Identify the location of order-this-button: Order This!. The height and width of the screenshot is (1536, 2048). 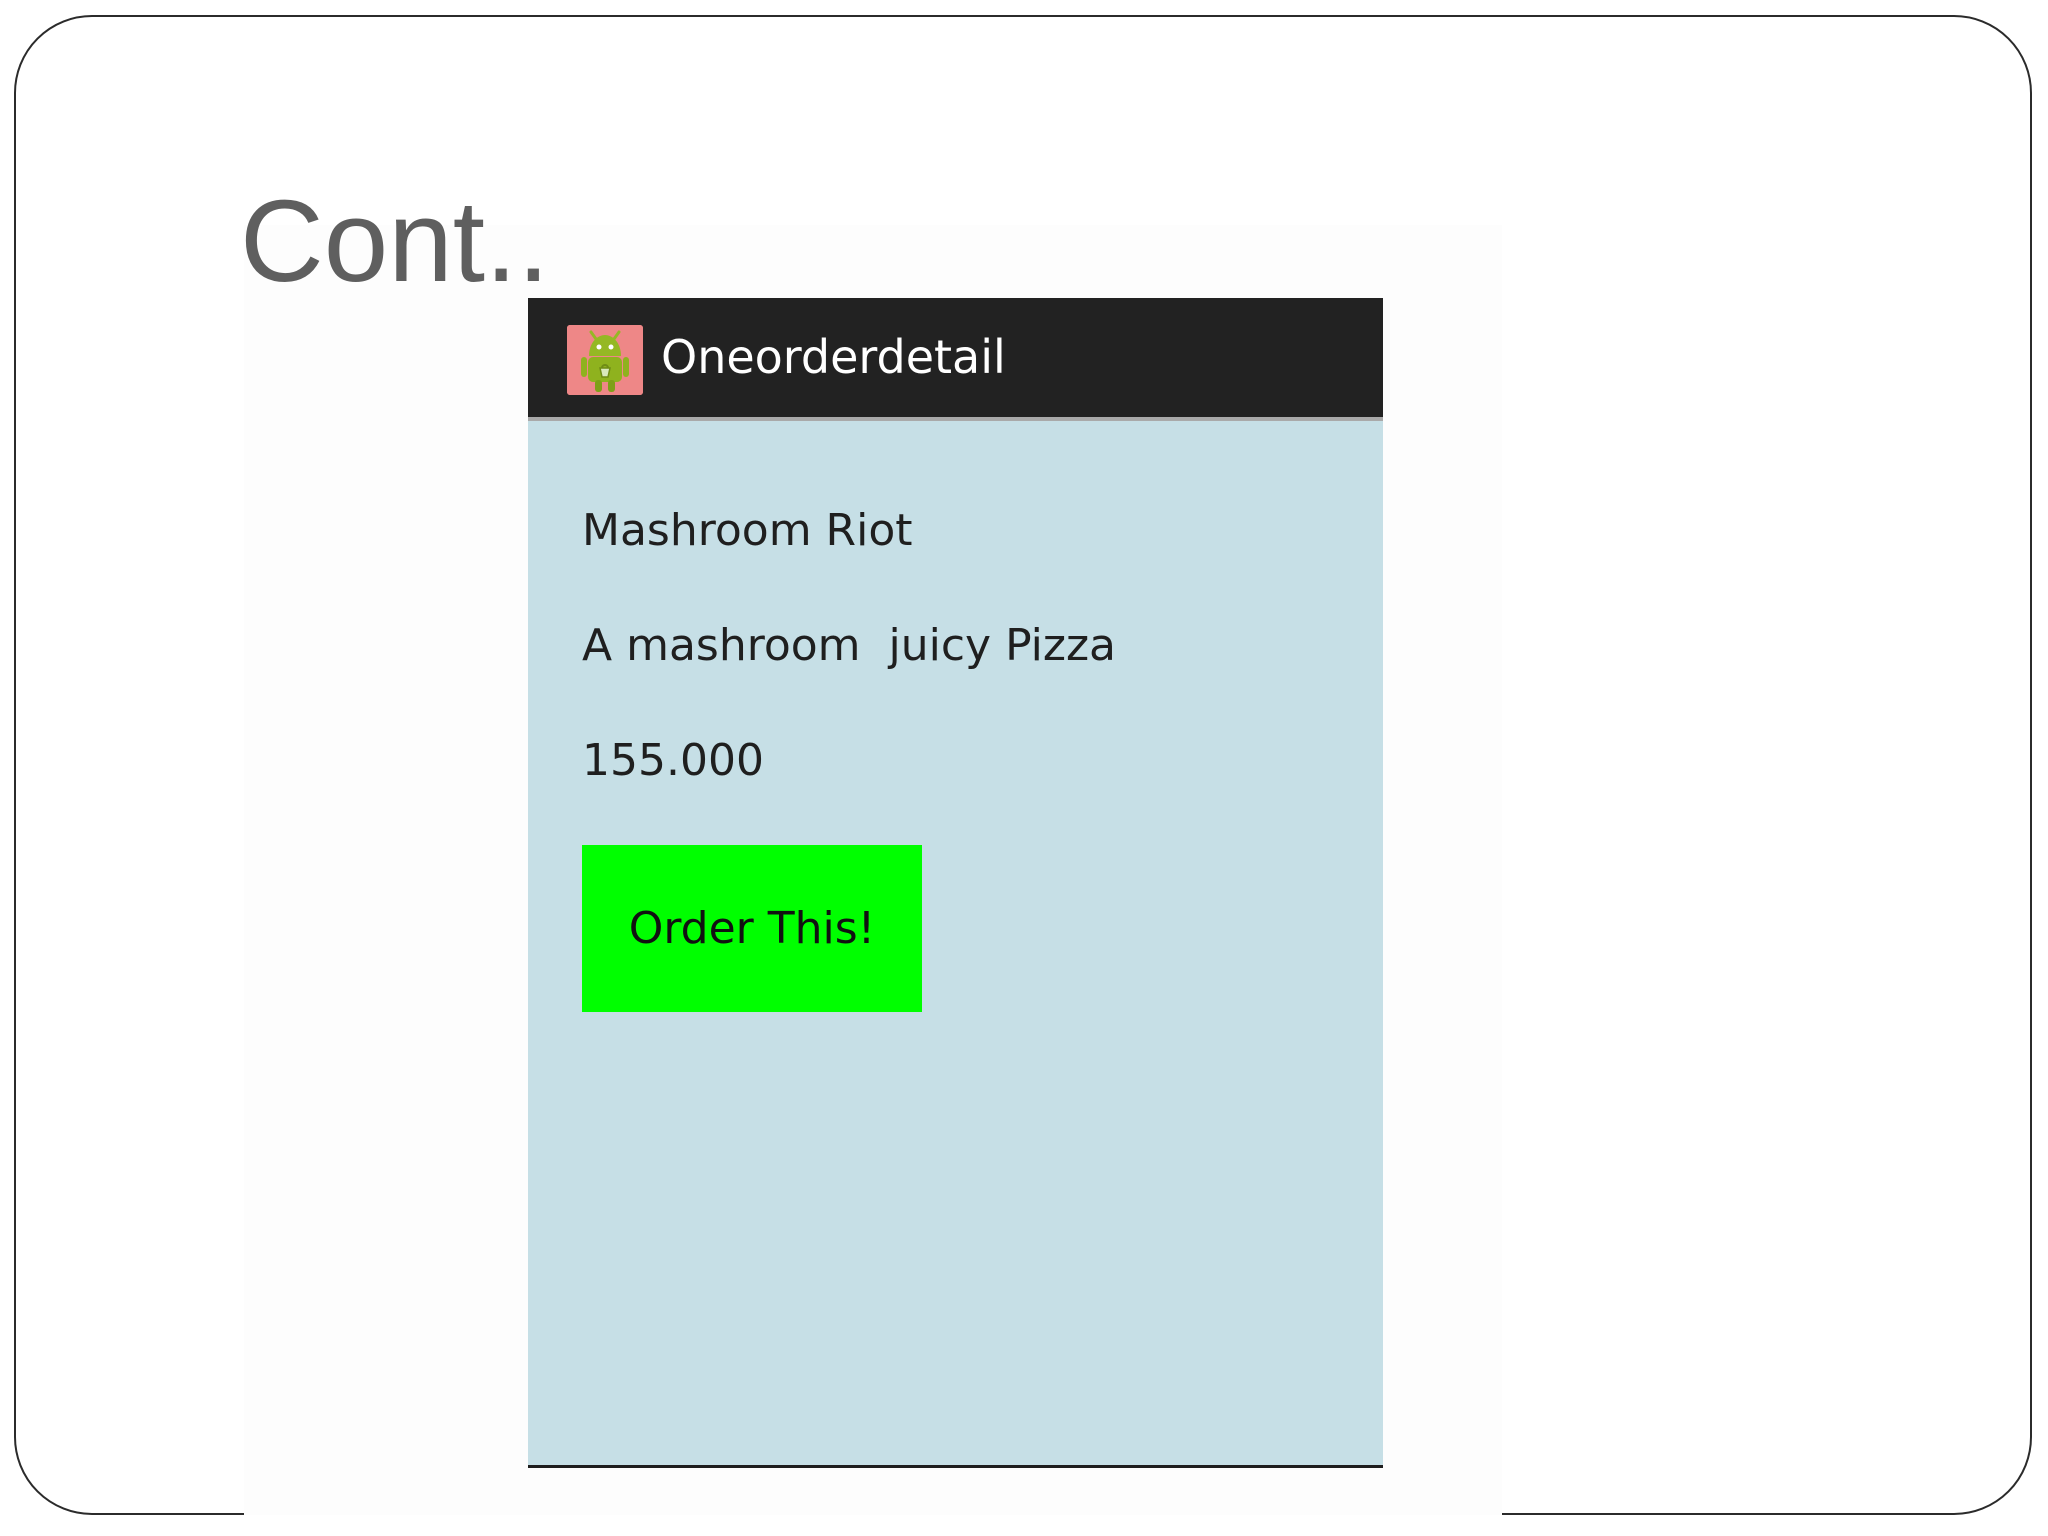
(752, 928).